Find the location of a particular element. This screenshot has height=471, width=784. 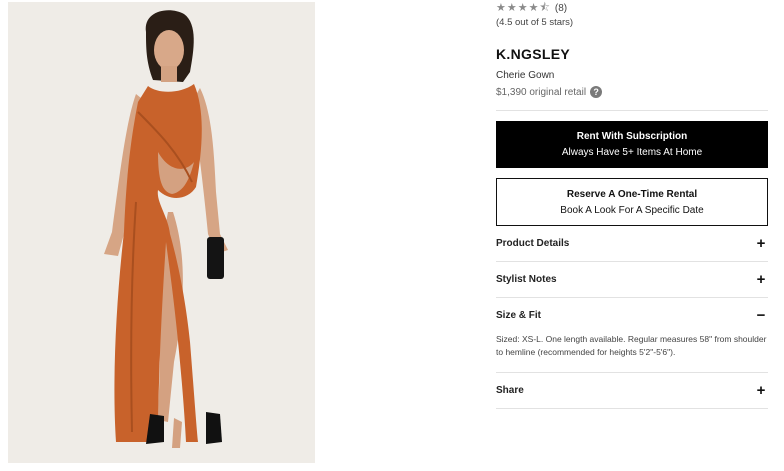

price-row: $1,390 original retail ? is located at coordinates (549, 92).